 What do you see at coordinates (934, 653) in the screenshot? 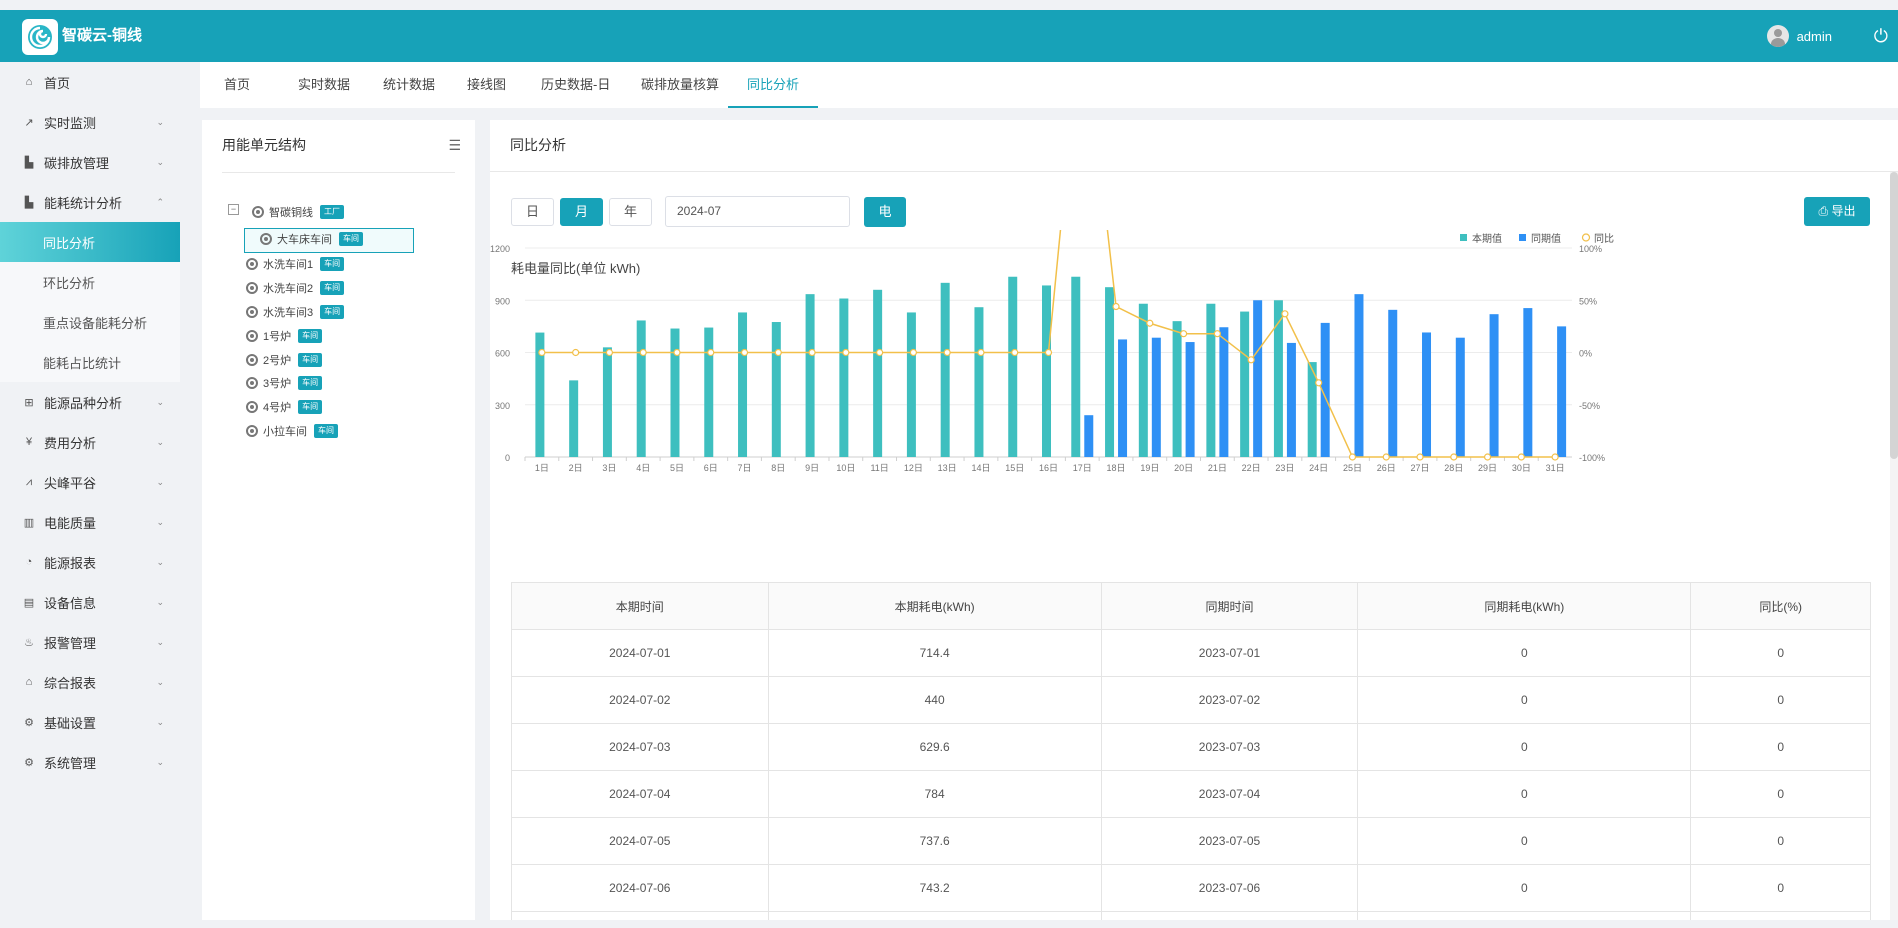
I see `table-cell: 714.4` at bounding box center [934, 653].